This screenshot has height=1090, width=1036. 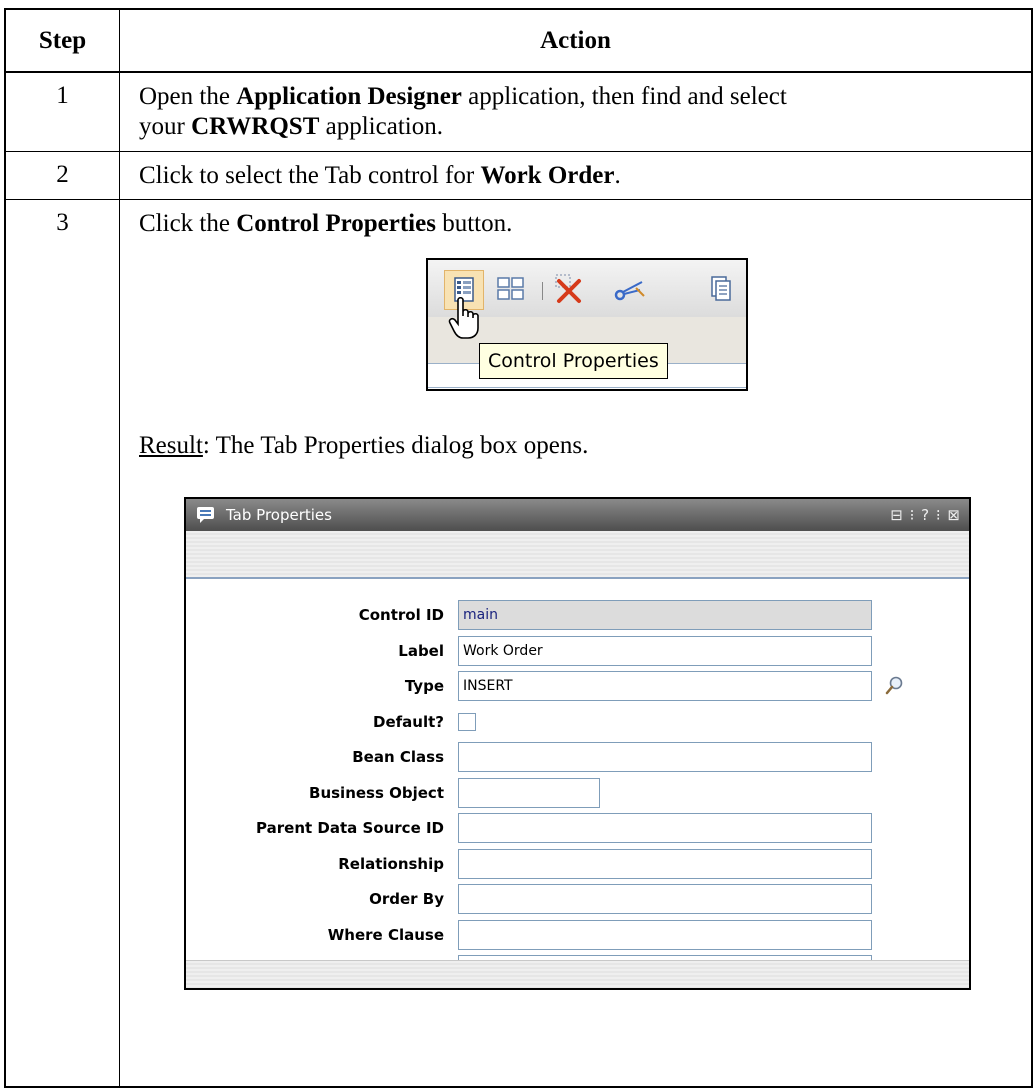 I want to click on window-controls: ⊟ ⁝ ? ⁝ ⊠, so click(x=925, y=515).